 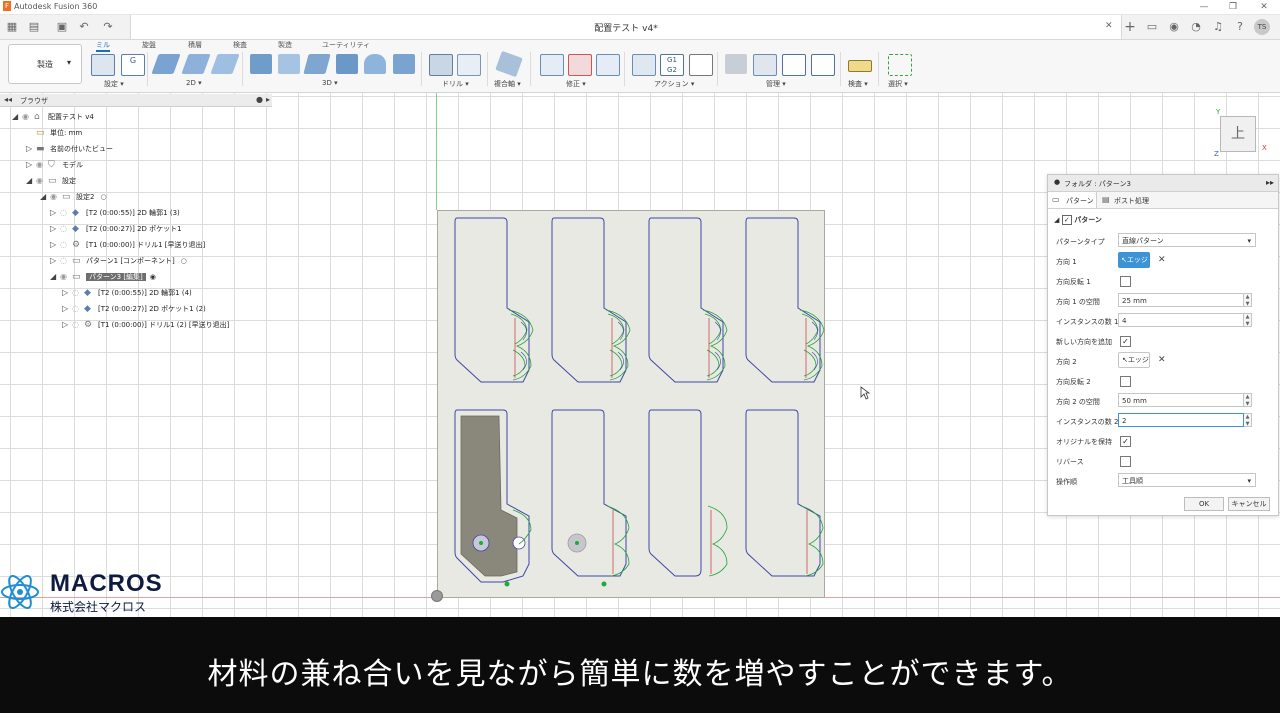 What do you see at coordinates (194, 83) in the screenshot?
I see `group-2d: 2D ▾` at bounding box center [194, 83].